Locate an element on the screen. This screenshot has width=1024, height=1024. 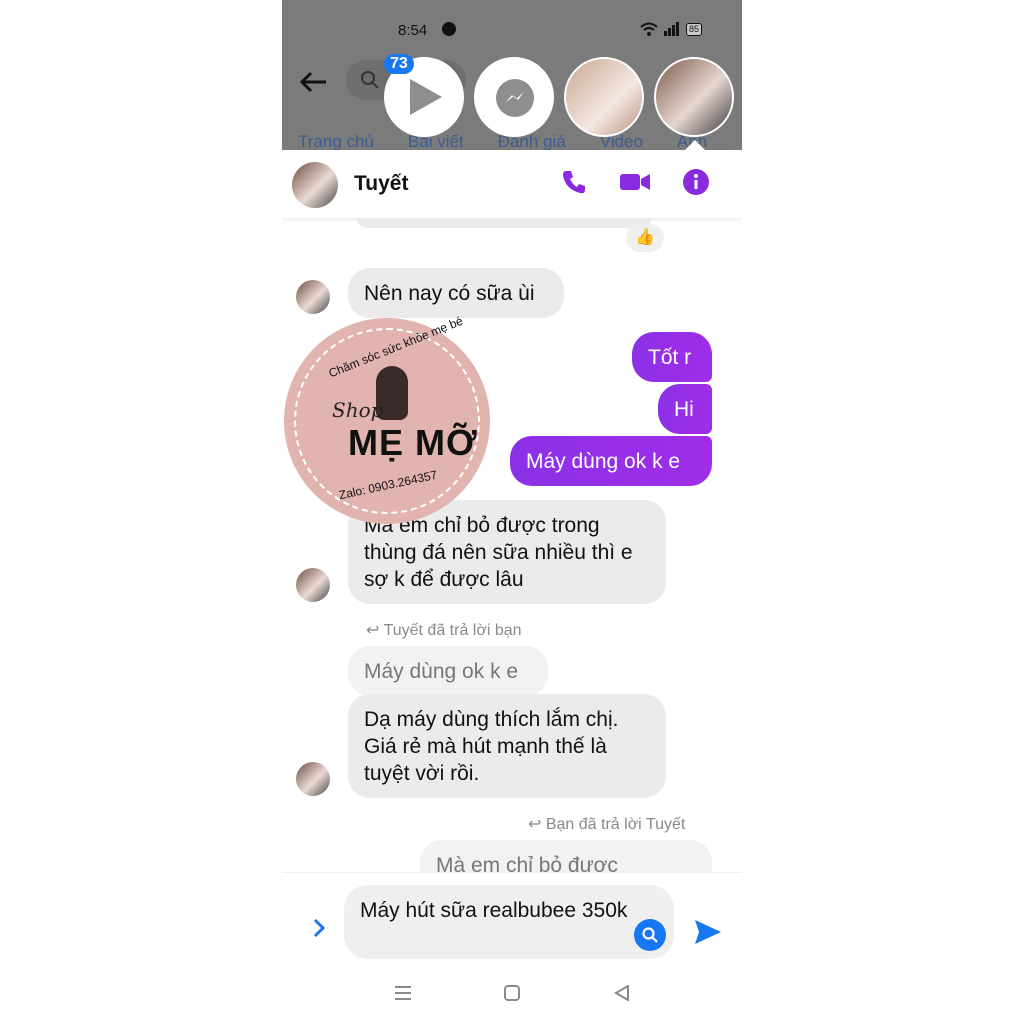
message-incoming: Nên nay có sữa ùi is located at coordinates (456, 293).